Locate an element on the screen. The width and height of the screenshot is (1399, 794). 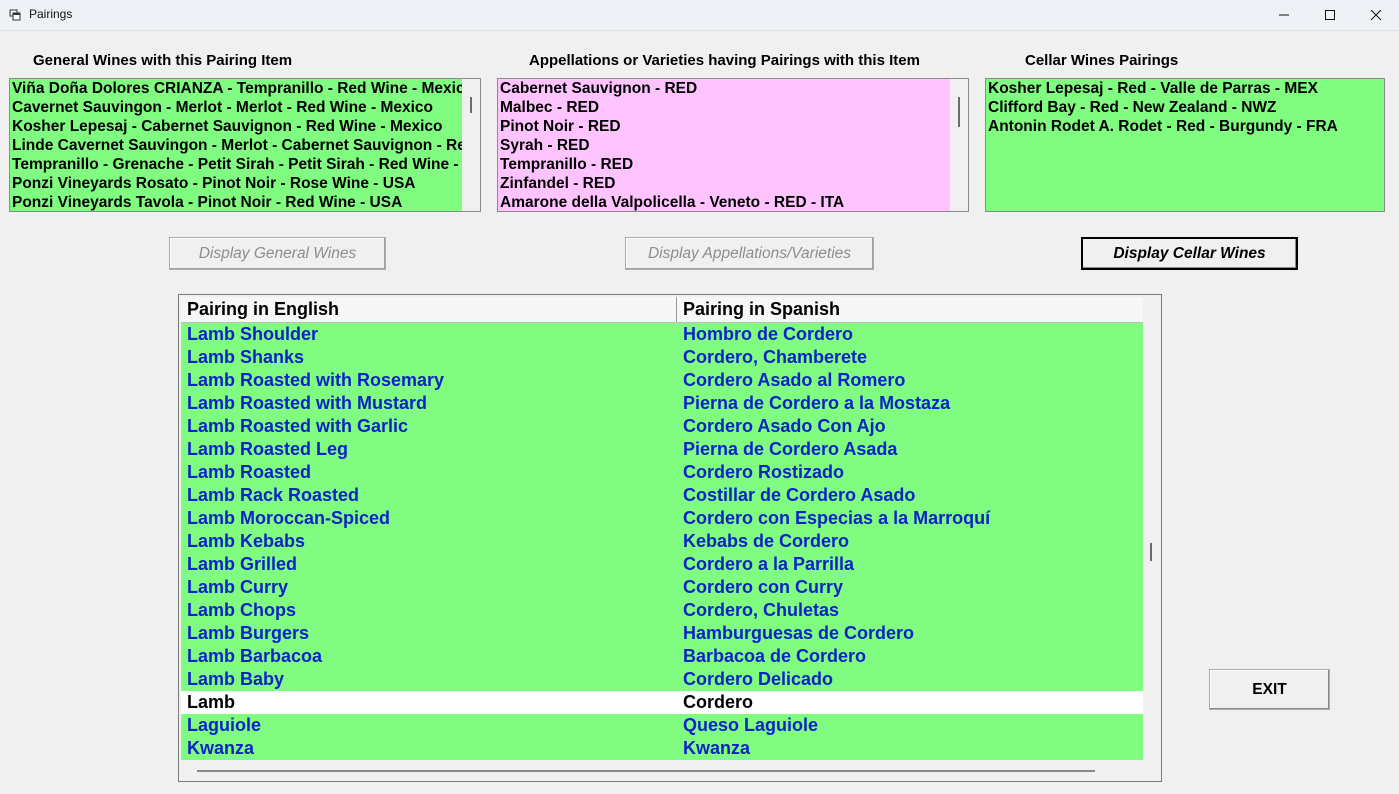
cellar-wines-heading: Cellar Wines Pairings is located at coordinates (1102, 60).